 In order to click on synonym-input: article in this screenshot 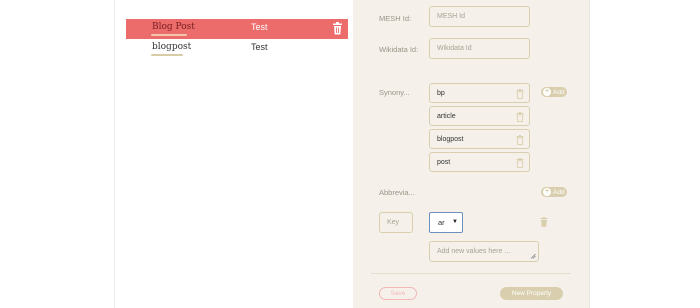, I will do `click(479, 116)`.